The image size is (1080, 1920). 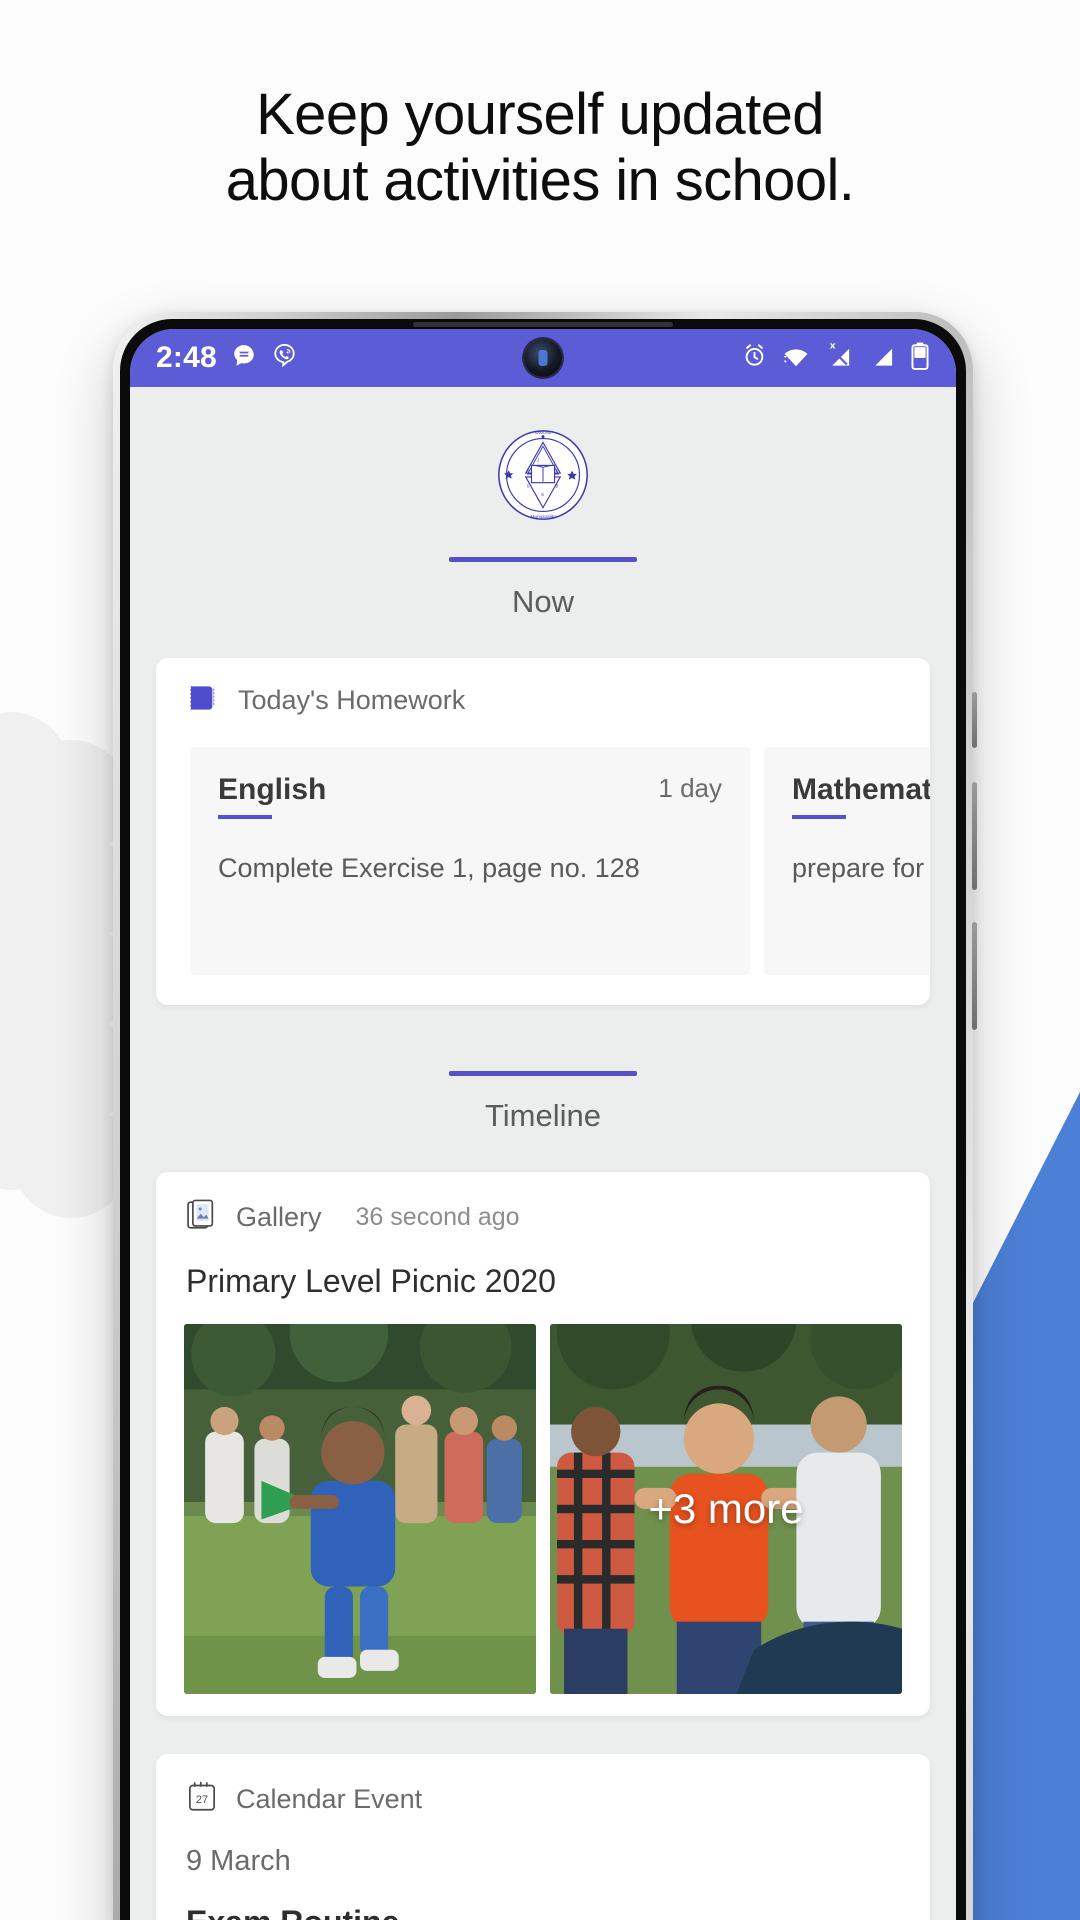 I want to click on svg-text: NAMUNA, so click(x=543, y=433).